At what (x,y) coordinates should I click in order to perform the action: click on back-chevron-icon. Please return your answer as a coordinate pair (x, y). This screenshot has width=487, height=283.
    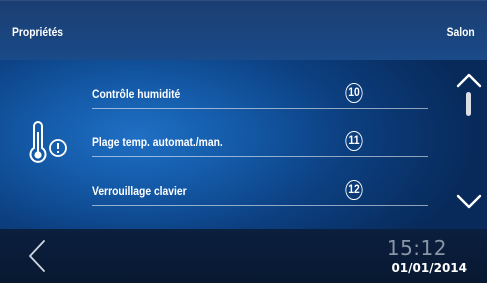
    Looking at the image, I should click on (37, 256).